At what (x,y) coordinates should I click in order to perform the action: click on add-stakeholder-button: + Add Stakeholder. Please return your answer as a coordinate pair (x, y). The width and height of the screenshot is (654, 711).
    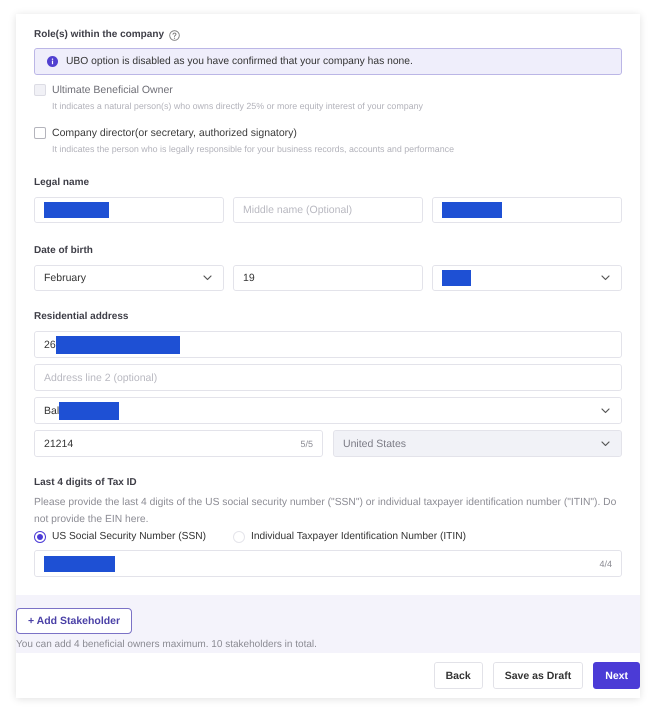
    Looking at the image, I should click on (74, 621).